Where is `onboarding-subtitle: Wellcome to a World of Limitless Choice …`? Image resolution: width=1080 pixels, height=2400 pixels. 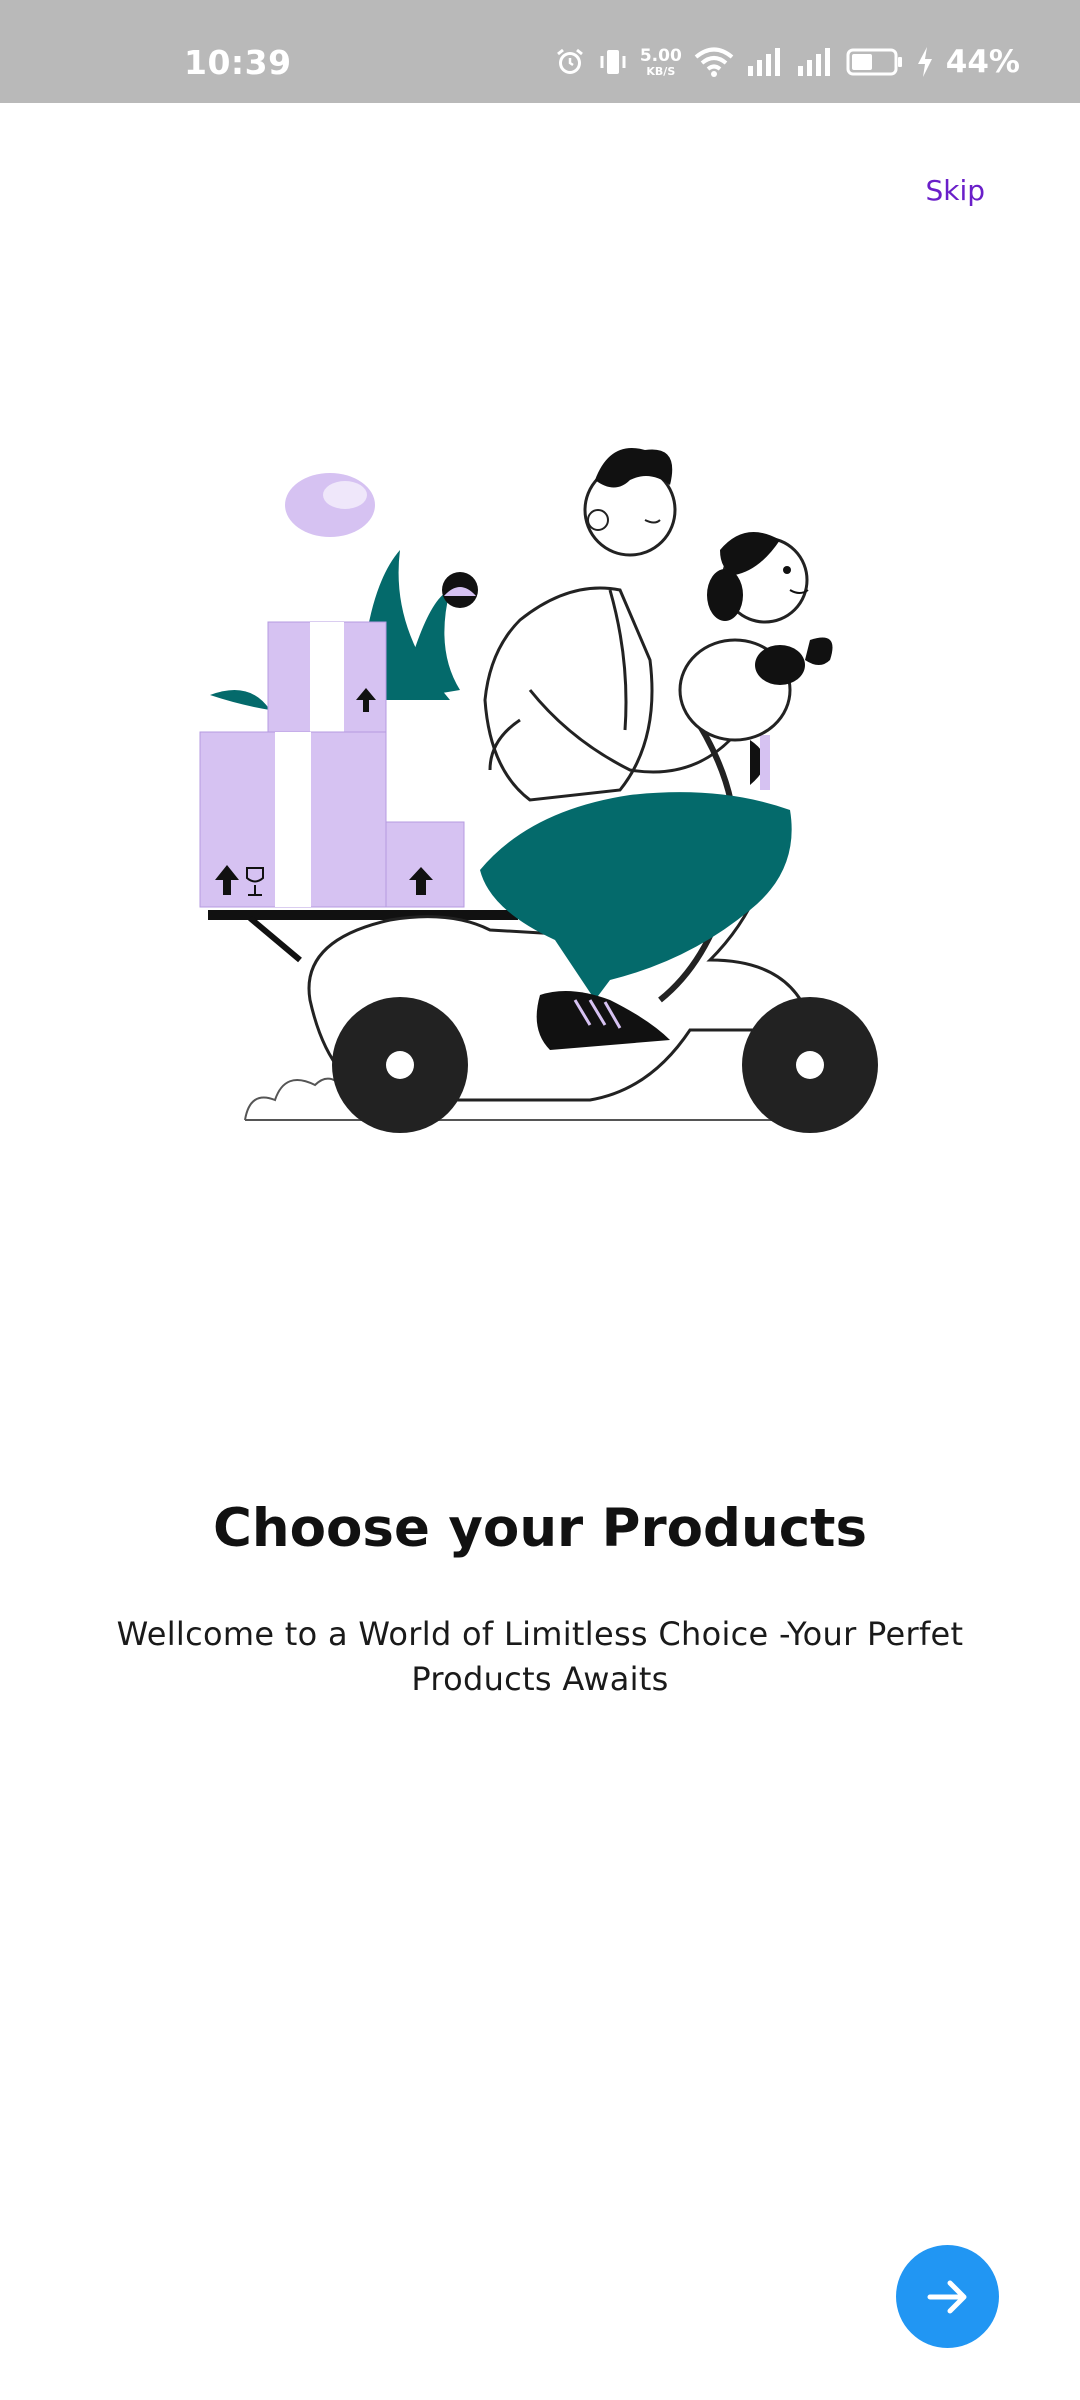
onboarding-subtitle: Wellcome to a World of Limitless Choice … is located at coordinates (540, 1656).